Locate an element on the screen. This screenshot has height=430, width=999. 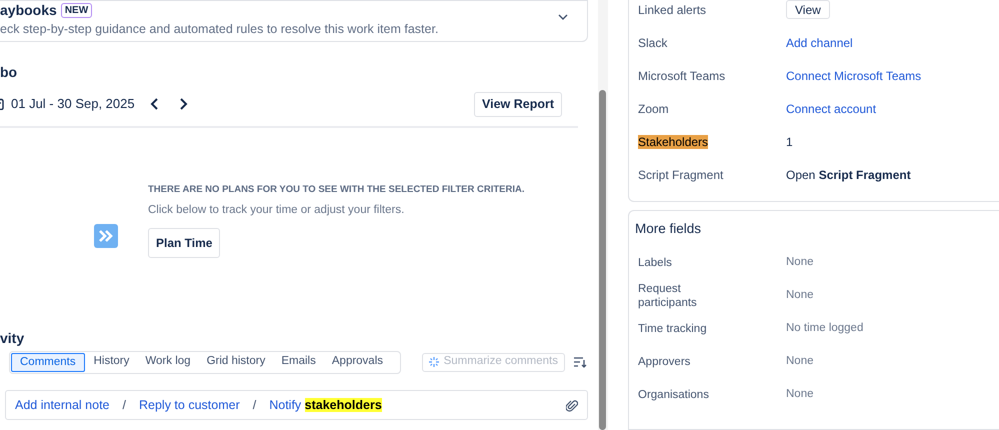
section-title: aybooks is located at coordinates (28, 10).